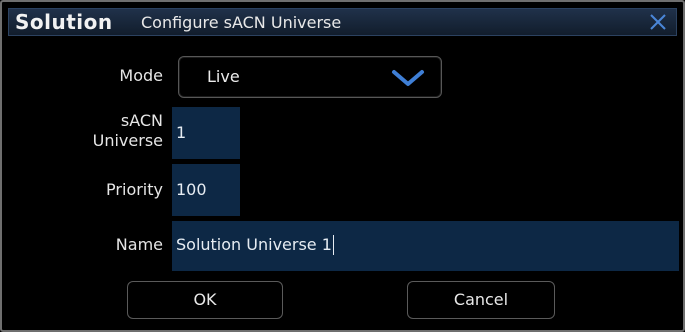 Image resolution: width=685 pixels, height=332 pixels. I want to click on close-icon, so click(658, 22).